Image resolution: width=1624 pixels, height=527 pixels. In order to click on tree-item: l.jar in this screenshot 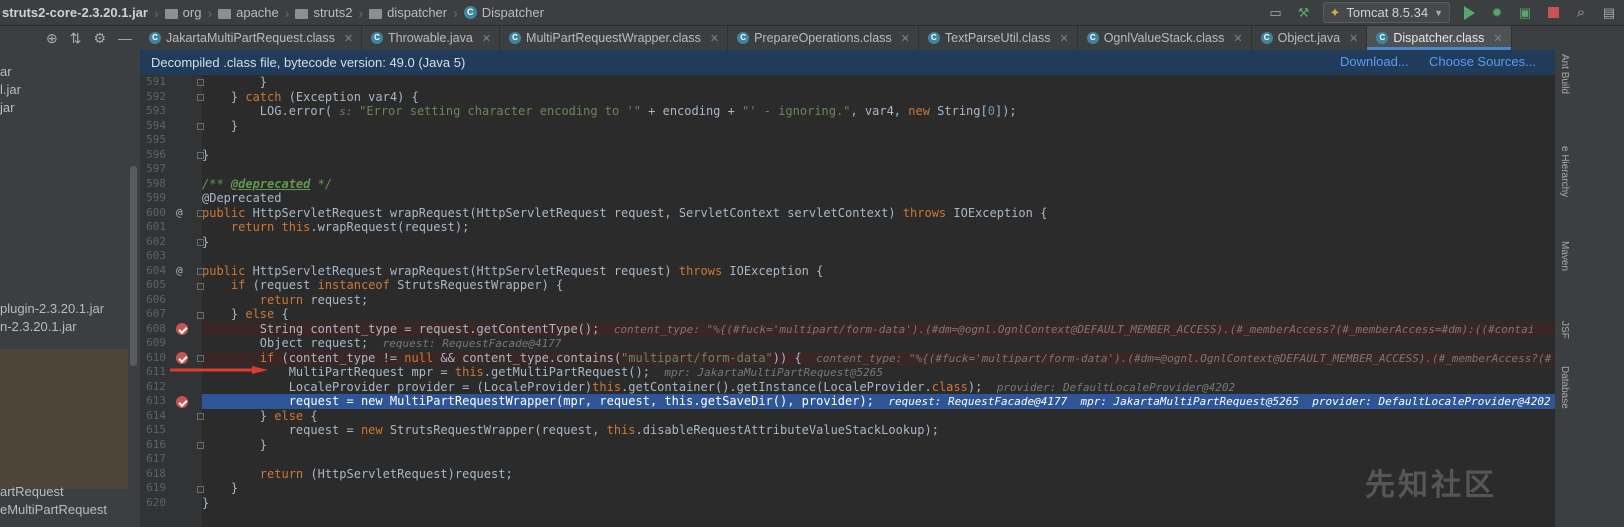, I will do `click(10, 89)`.